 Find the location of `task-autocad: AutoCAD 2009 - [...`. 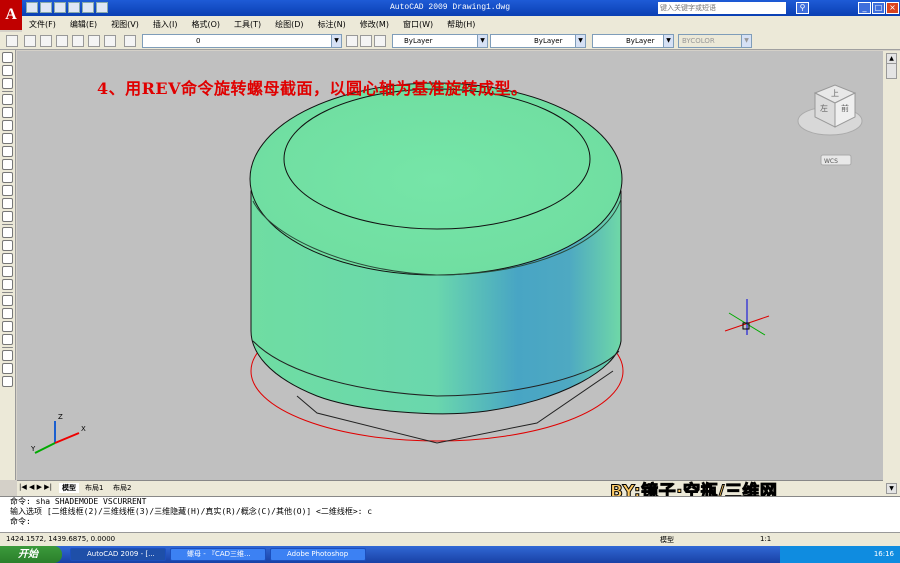

task-autocad: AutoCAD 2009 - [... is located at coordinates (118, 554).